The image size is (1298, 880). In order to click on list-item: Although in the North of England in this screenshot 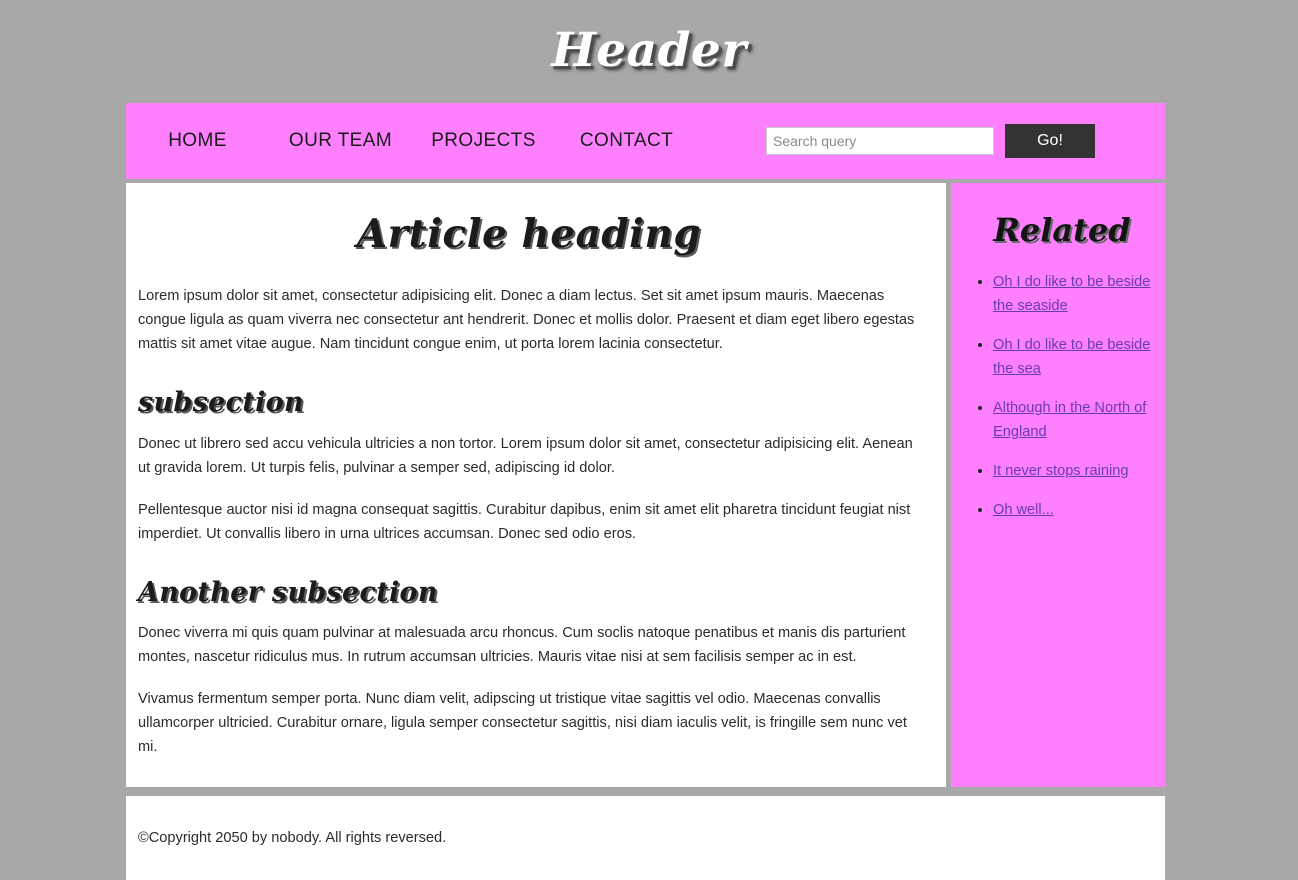, I will do `click(1075, 420)`.